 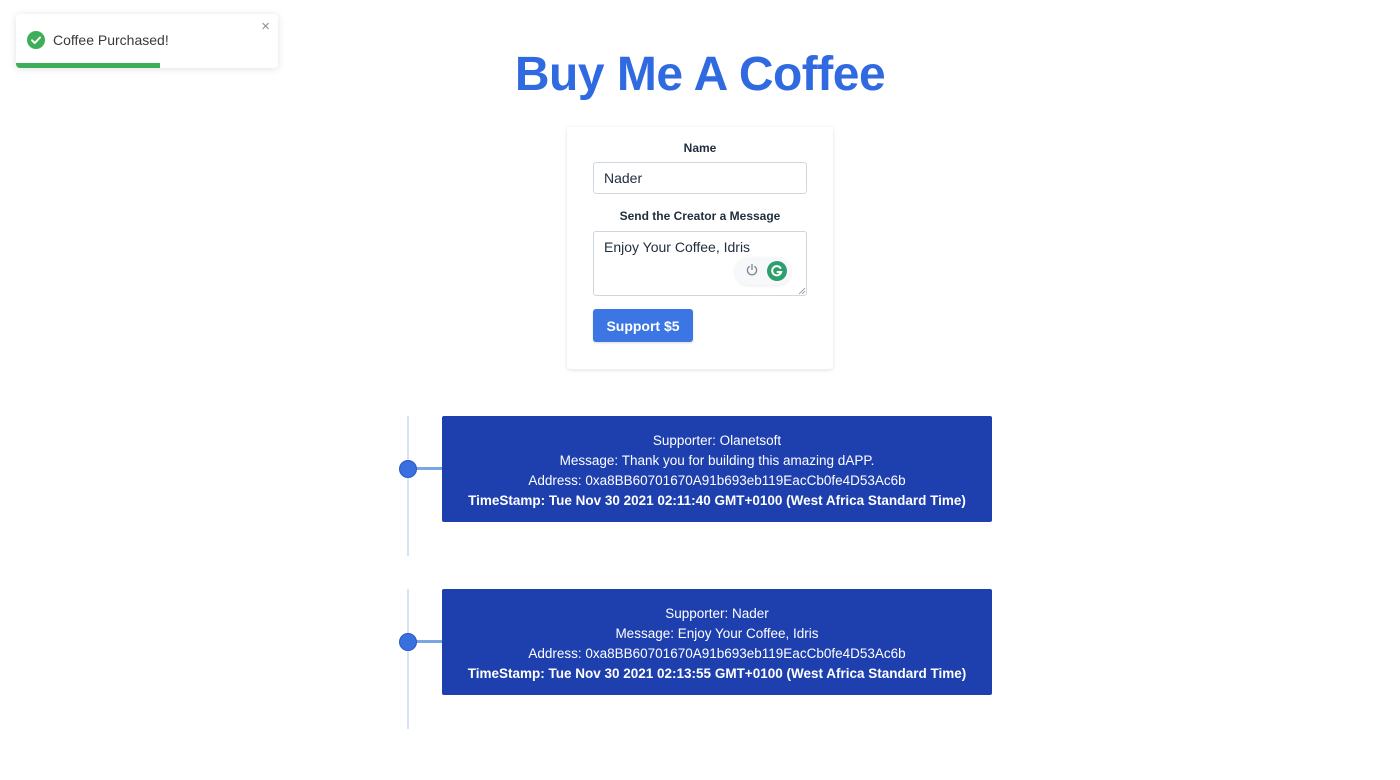 What do you see at coordinates (700, 148) in the screenshot?
I see `name-label: Name` at bounding box center [700, 148].